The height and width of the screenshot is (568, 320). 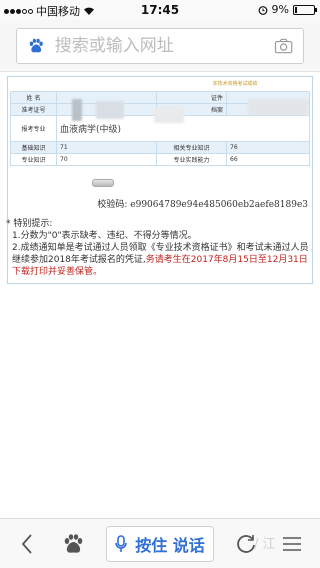 I want to click on professional-knowledge-score: 70, so click(x=106, y=159).